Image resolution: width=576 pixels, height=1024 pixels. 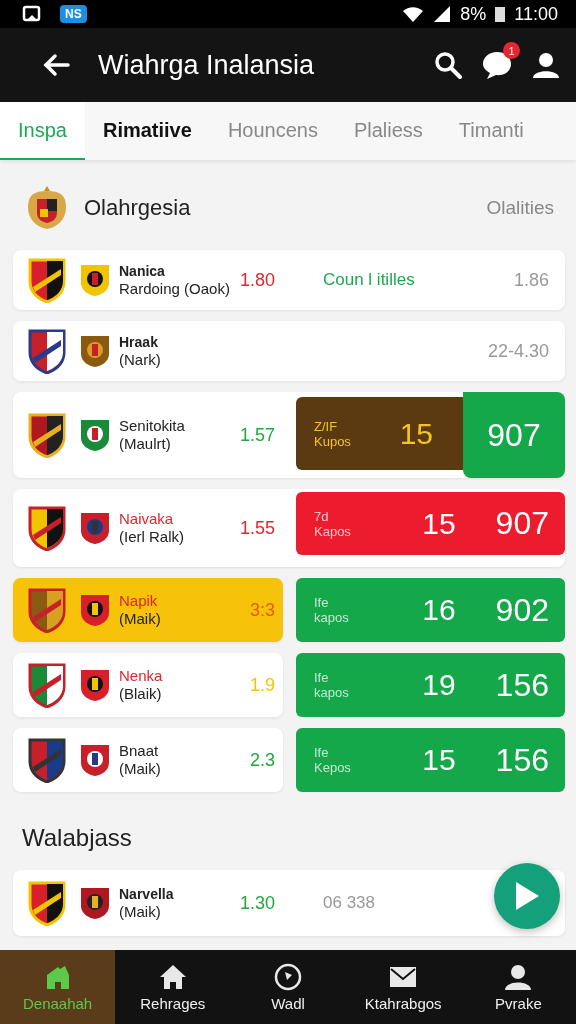 What do you see at coordinates (333, 433) in the screenshot?
I see `panel-label: Z/IF Kupos` at bounding box center [333, 433].